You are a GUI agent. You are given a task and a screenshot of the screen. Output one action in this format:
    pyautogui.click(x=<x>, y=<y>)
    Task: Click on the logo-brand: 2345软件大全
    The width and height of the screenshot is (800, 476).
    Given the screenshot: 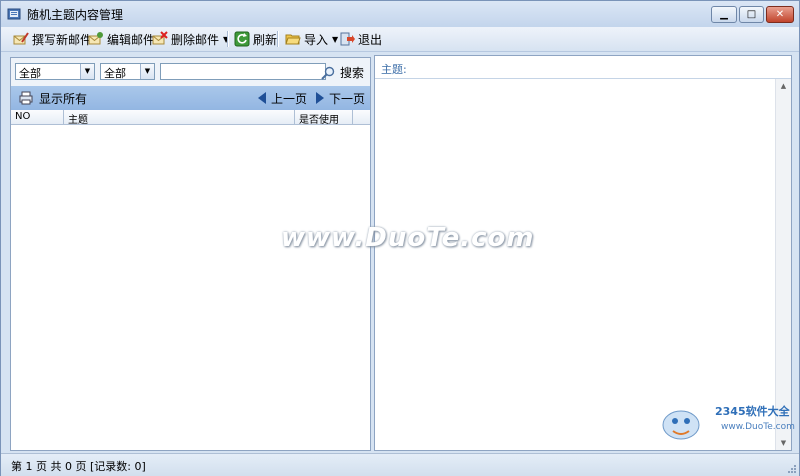 What is the action you would take?
    pyautogui.click(x=752, y=411)
    